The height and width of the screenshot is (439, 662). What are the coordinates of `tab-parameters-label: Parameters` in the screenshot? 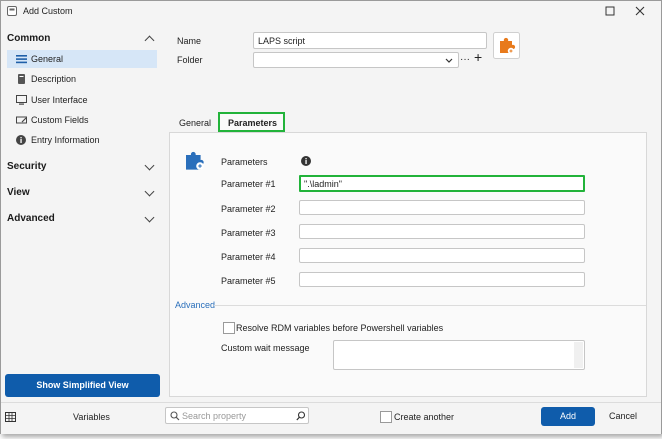 It's located at (253, 123).